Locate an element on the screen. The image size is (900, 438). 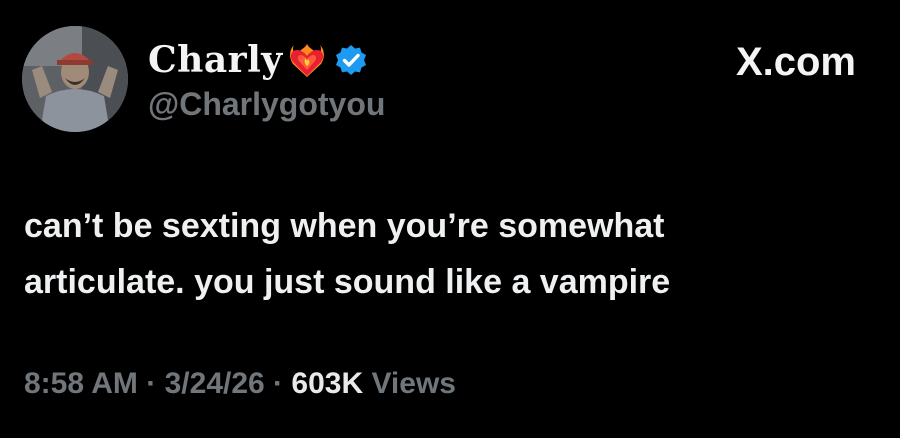
heart-on-fire-icon is located at coordinates (307, 60).